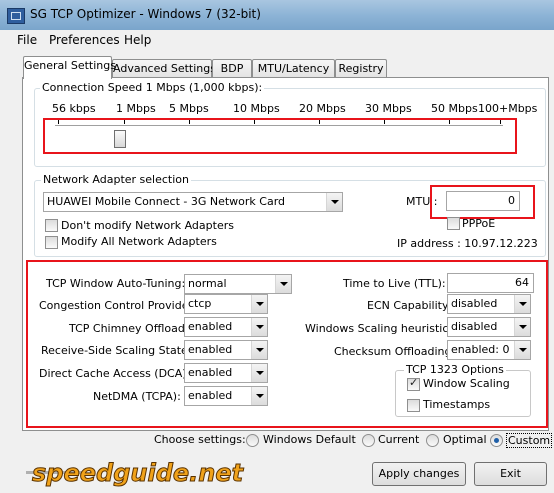  What do you see at coordinates (164, 68) in the screenshot?
I see `tab-advanced-settings: Advanced Settings` at bounding box center [164, 68].